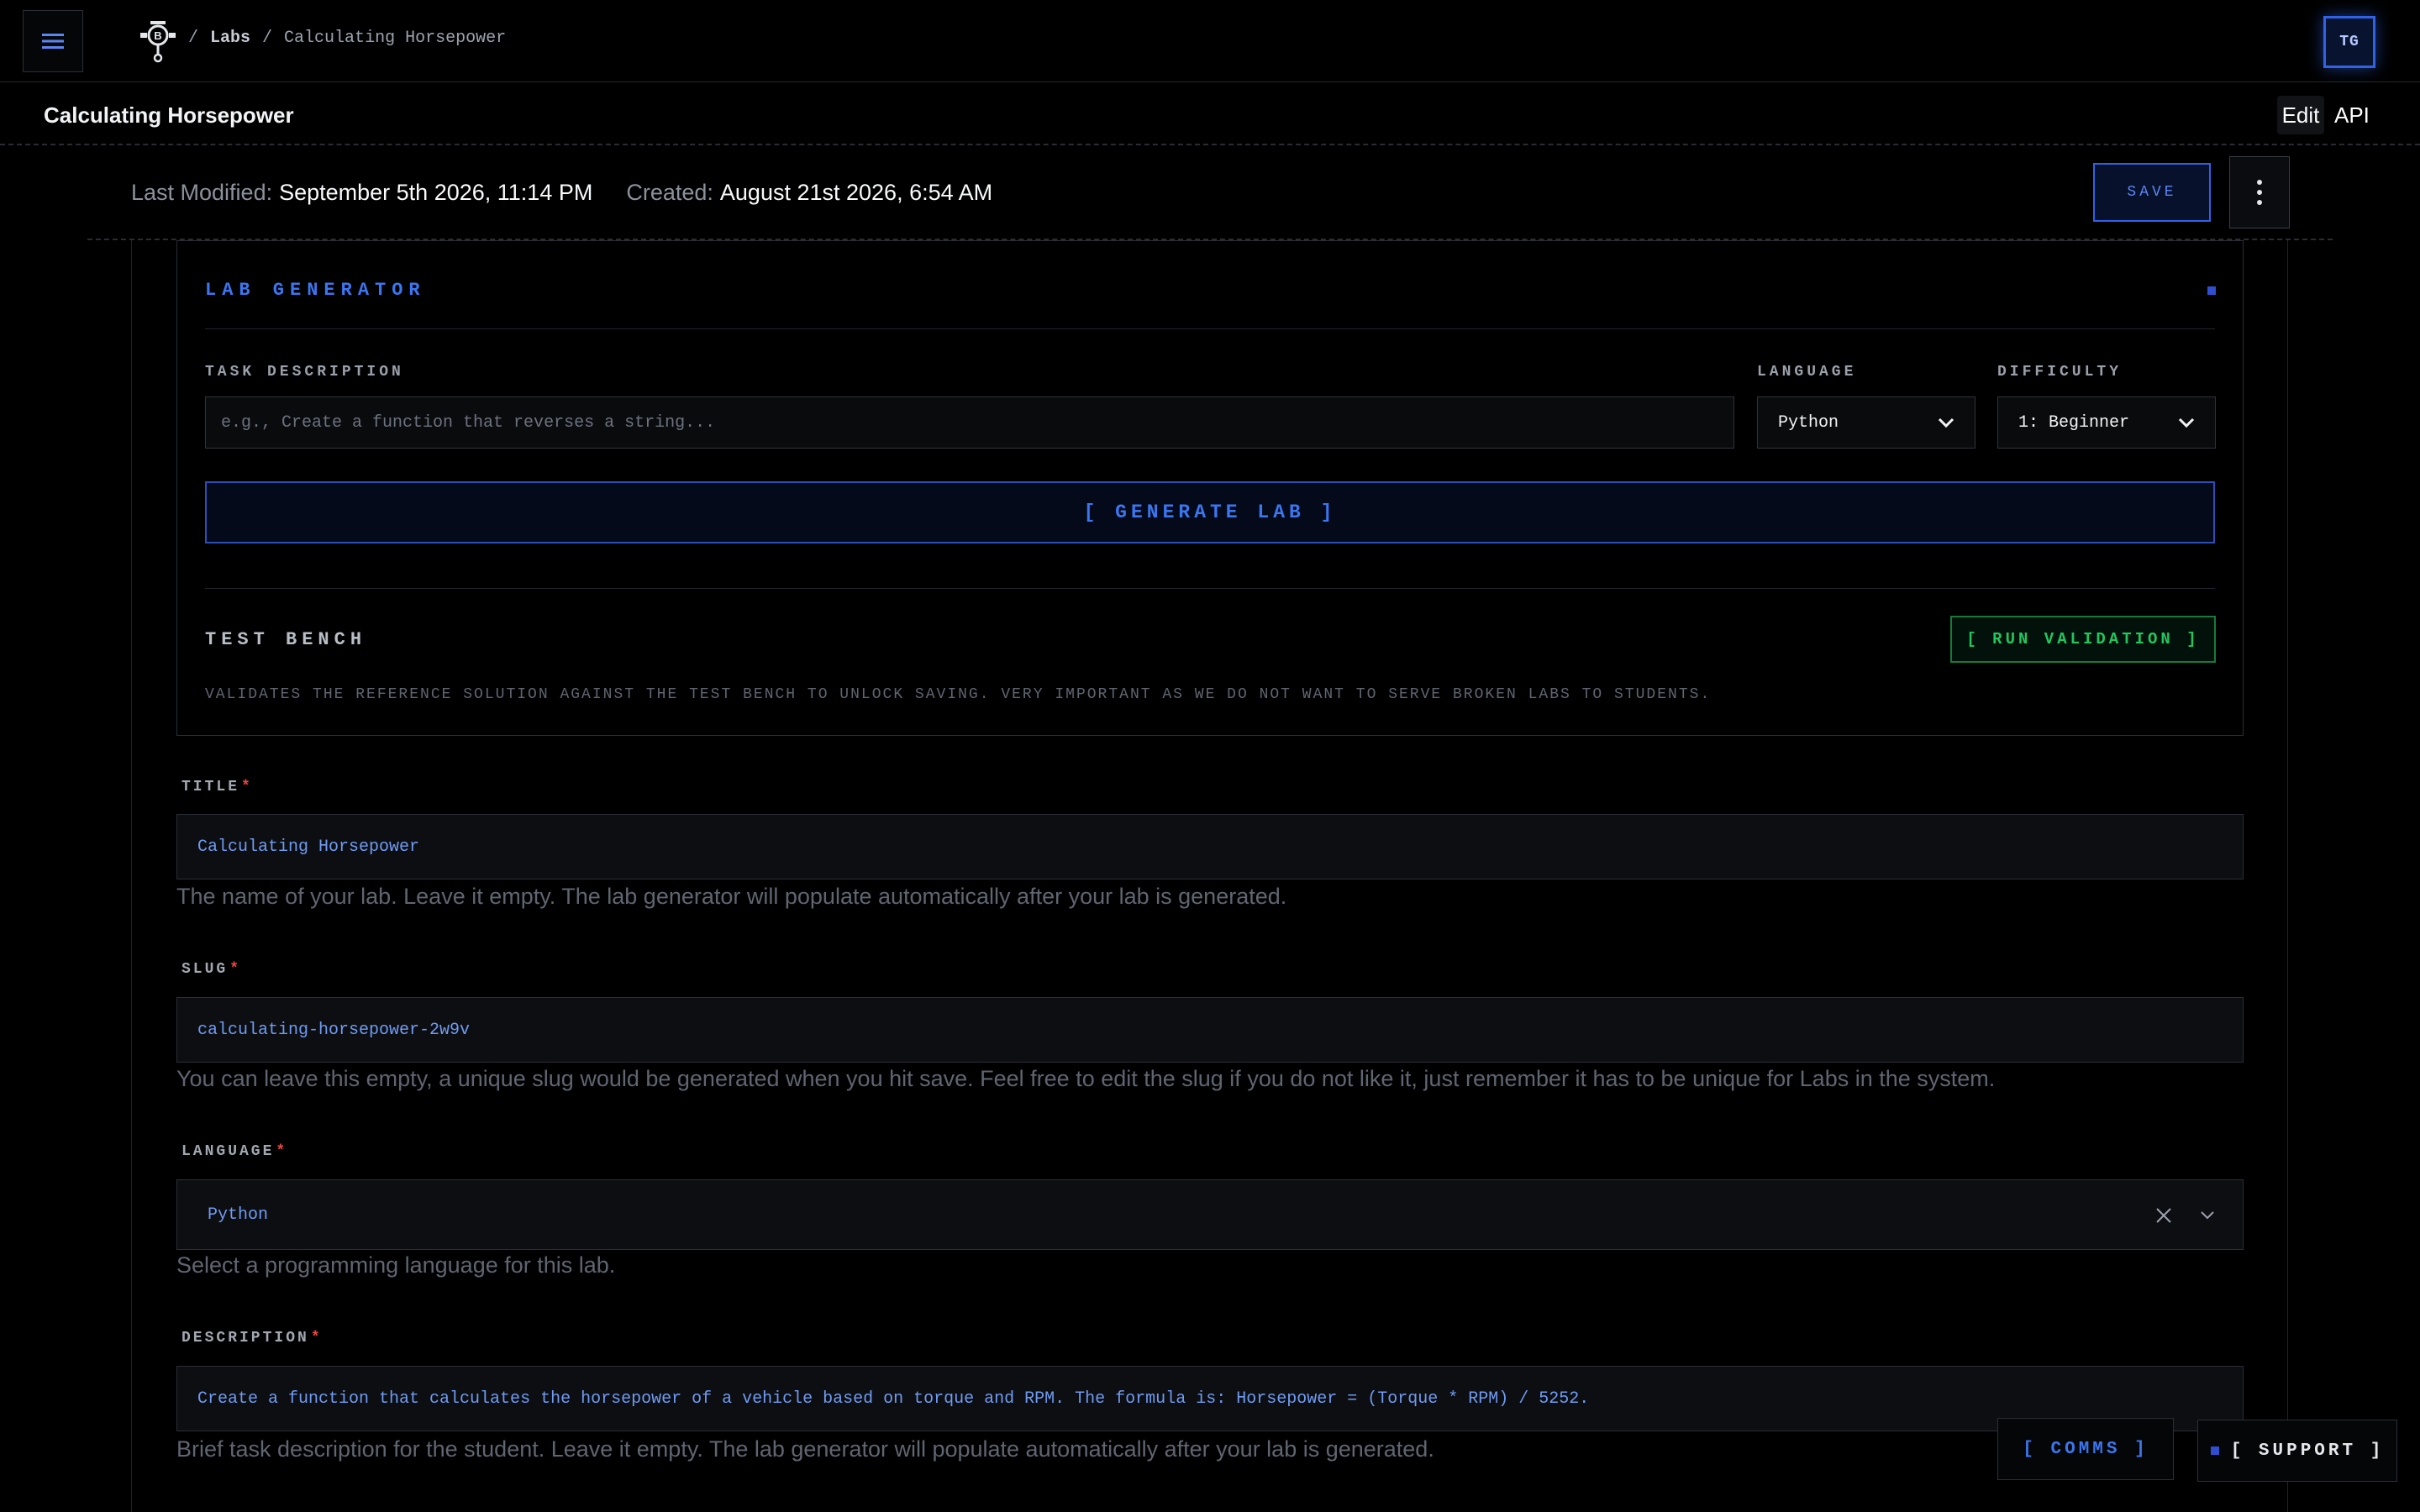  Describe the element at coordinates (1210, 512) in the screenshot. I see `generate-lab-button: [ GENERATE LAB ]` at that location.